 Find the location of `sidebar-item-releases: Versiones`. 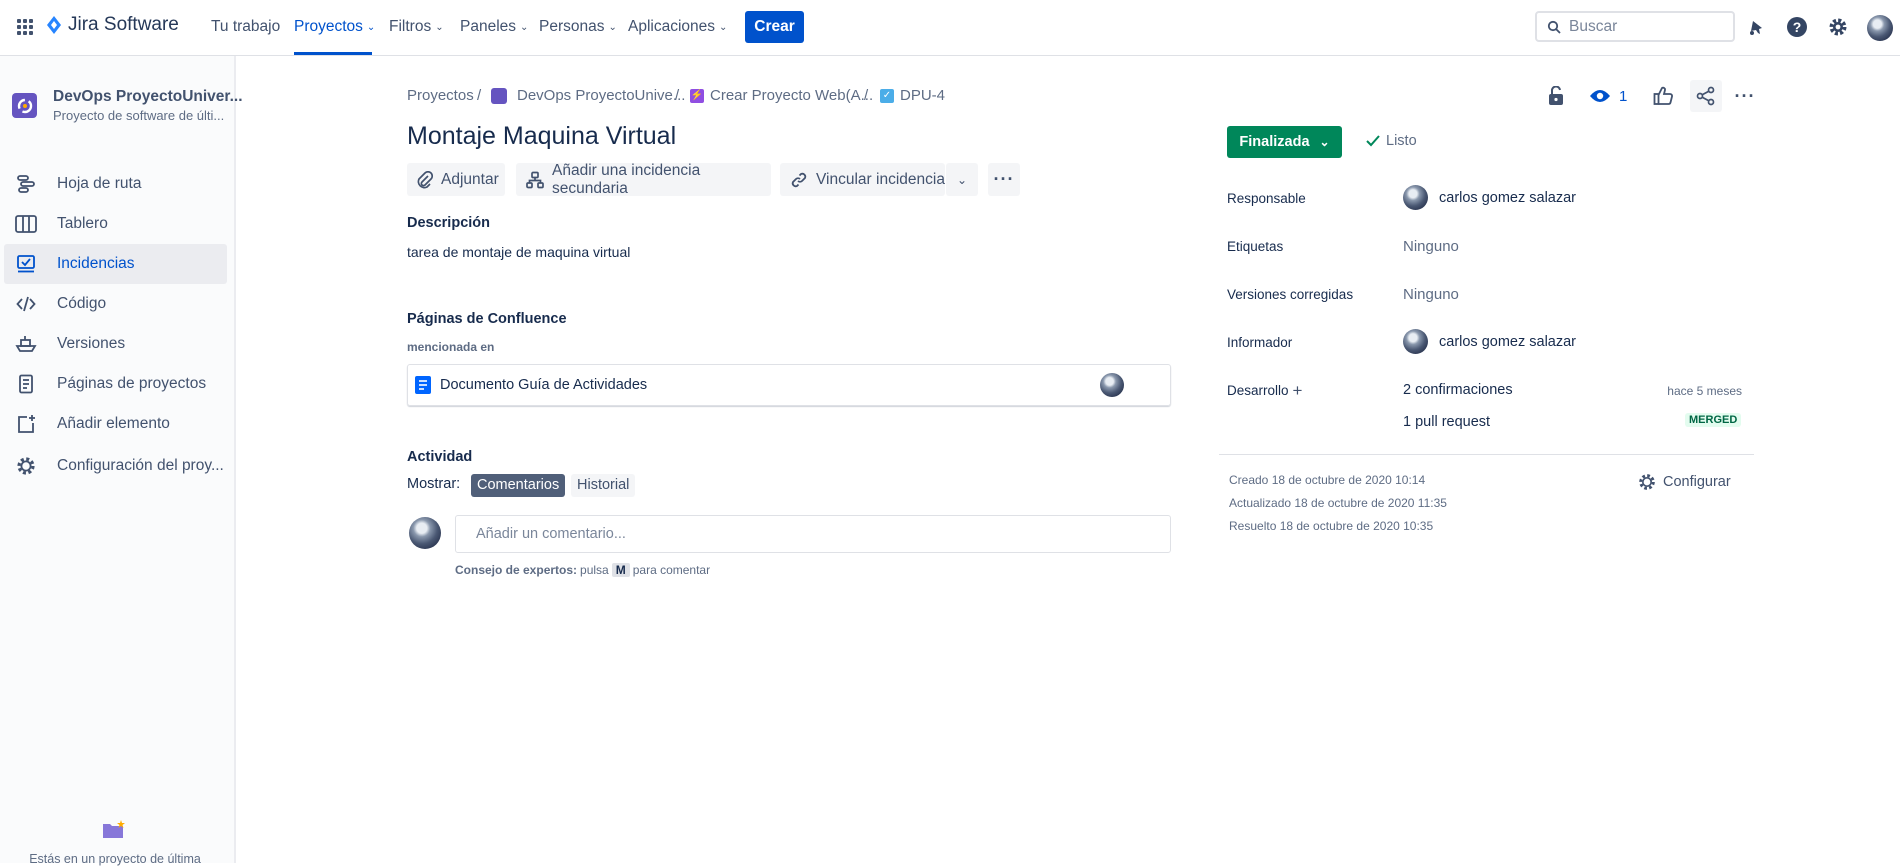

sidebar-item-releases: Versiones is located at coordinates (115, 343).